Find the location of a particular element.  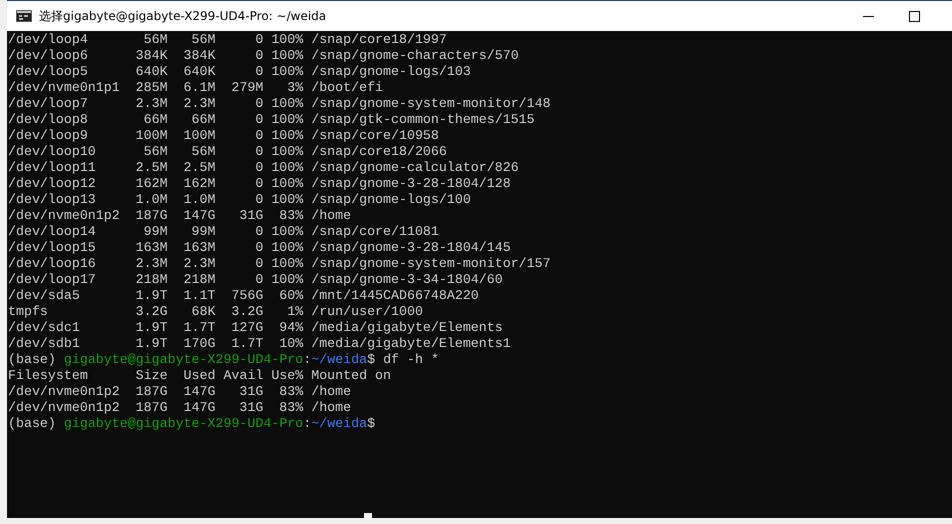

maximize-icon is located at coordinates (914, 16).